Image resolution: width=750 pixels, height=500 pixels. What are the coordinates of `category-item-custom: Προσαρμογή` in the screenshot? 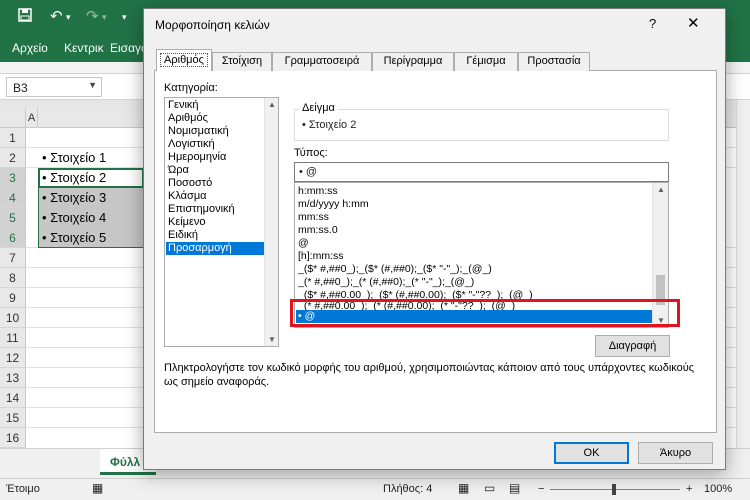 It's located at (215, 248).